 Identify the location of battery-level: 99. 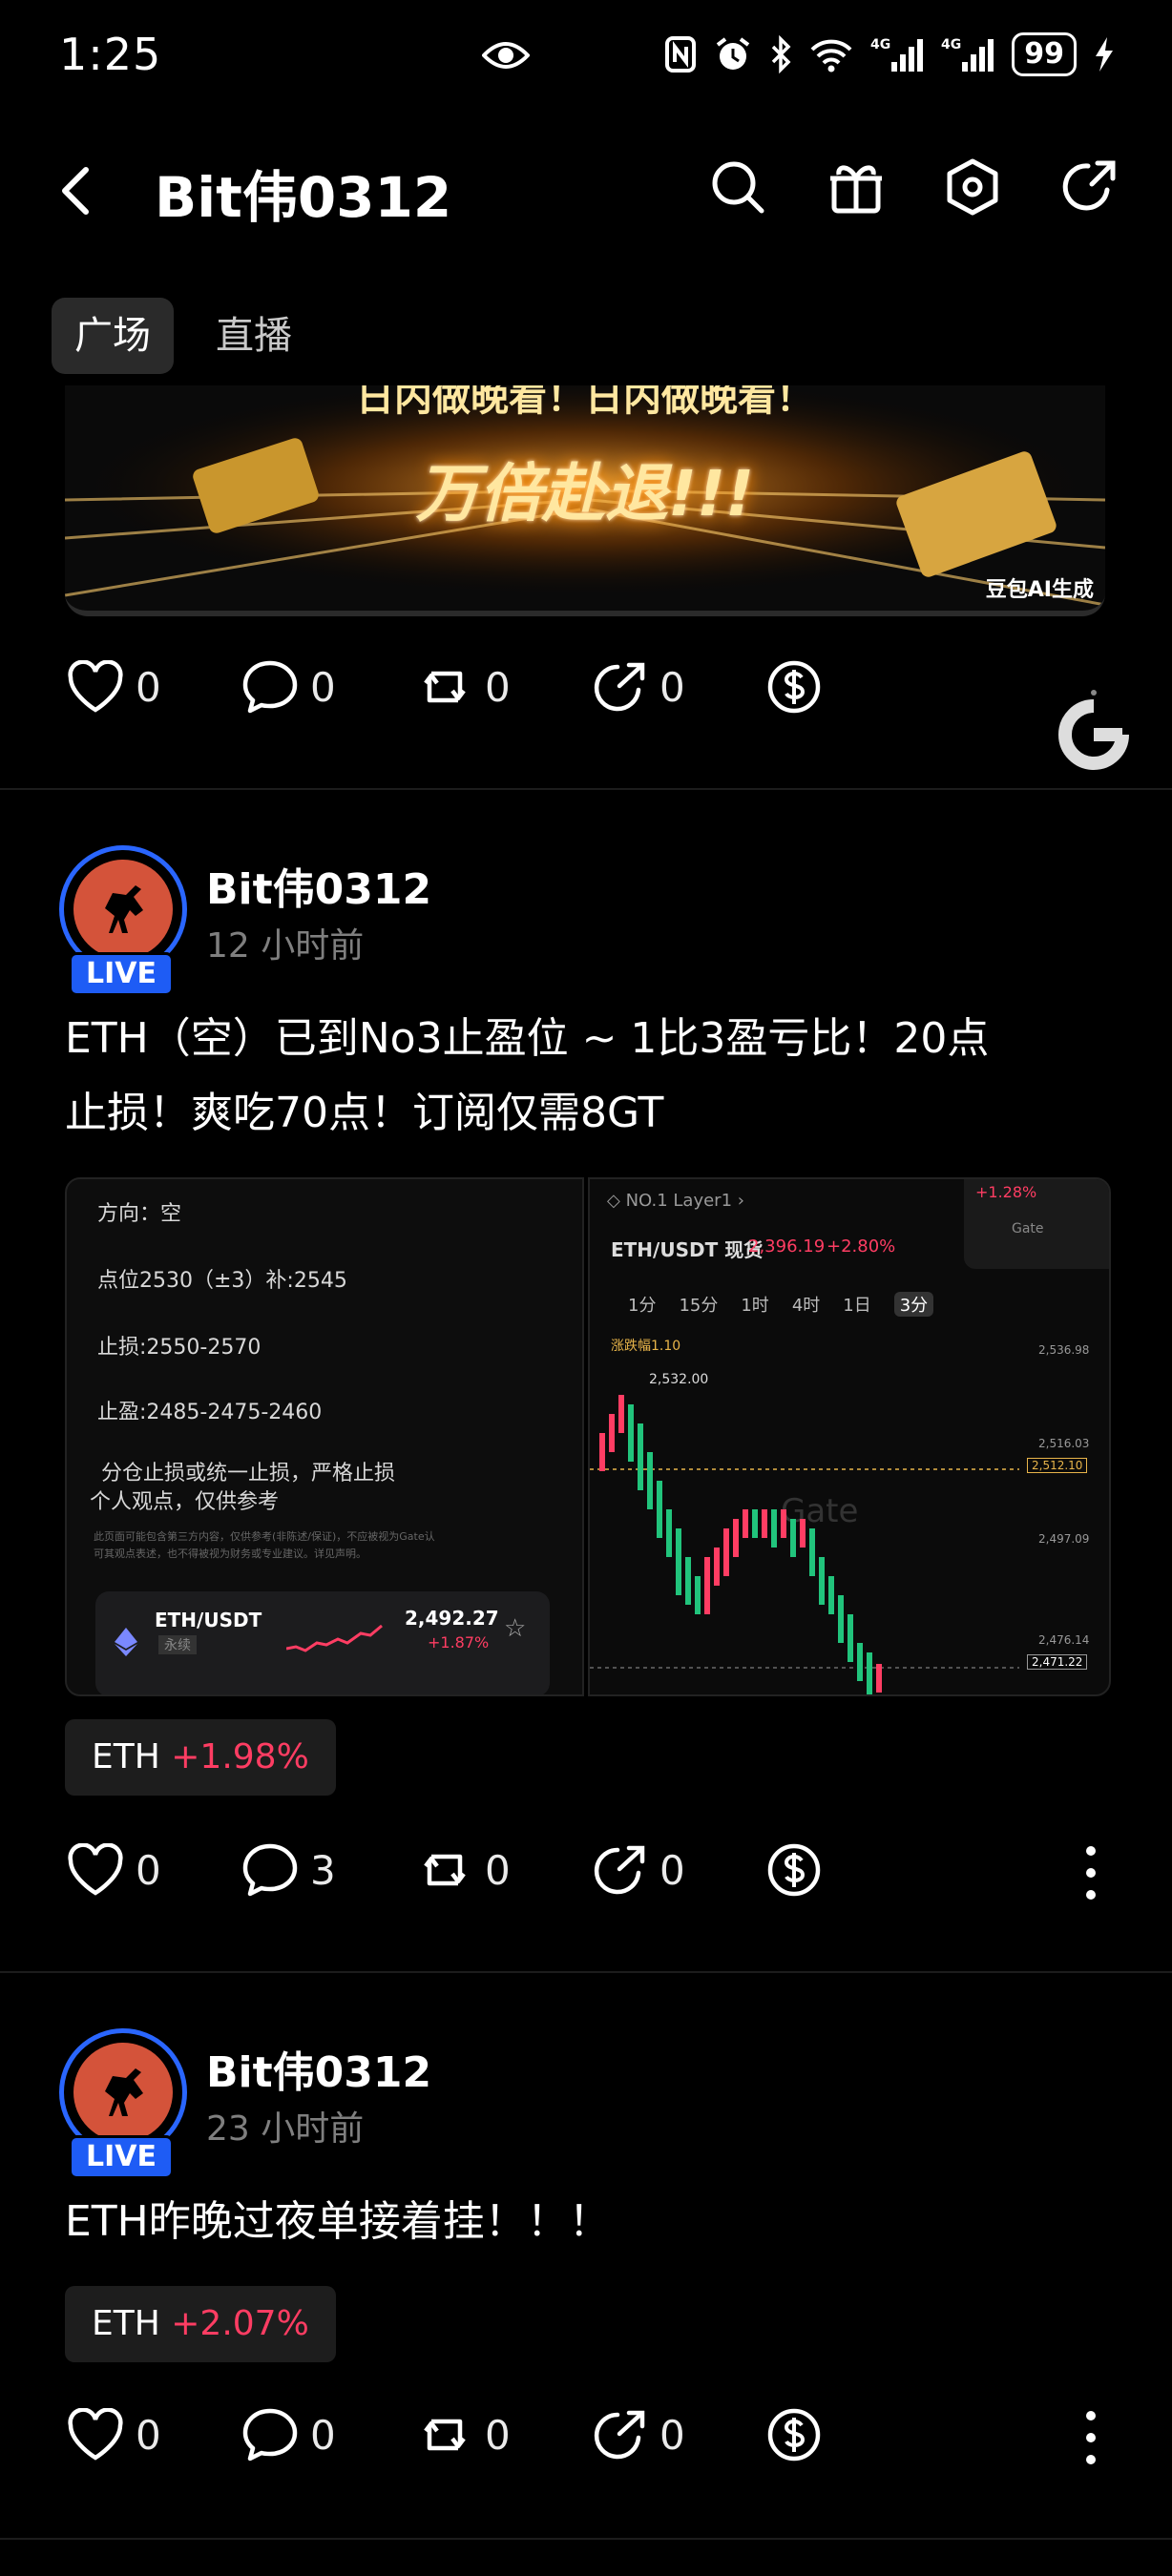
(1044, 54).